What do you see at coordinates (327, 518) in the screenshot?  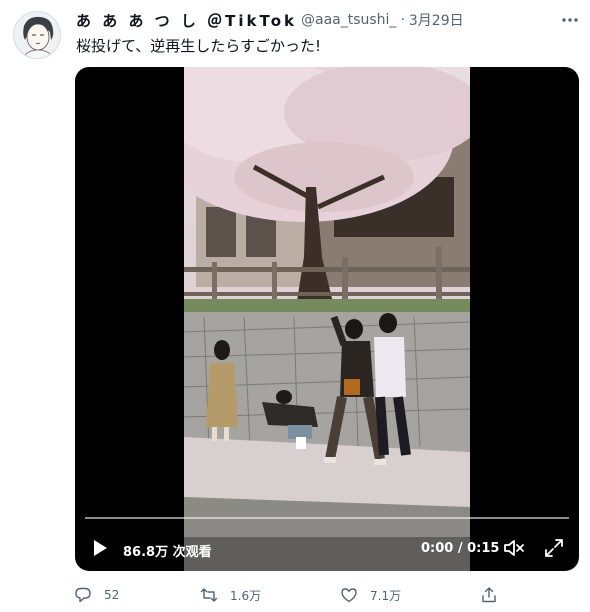 I see `progress-bar` at bounding box center [327, 518].